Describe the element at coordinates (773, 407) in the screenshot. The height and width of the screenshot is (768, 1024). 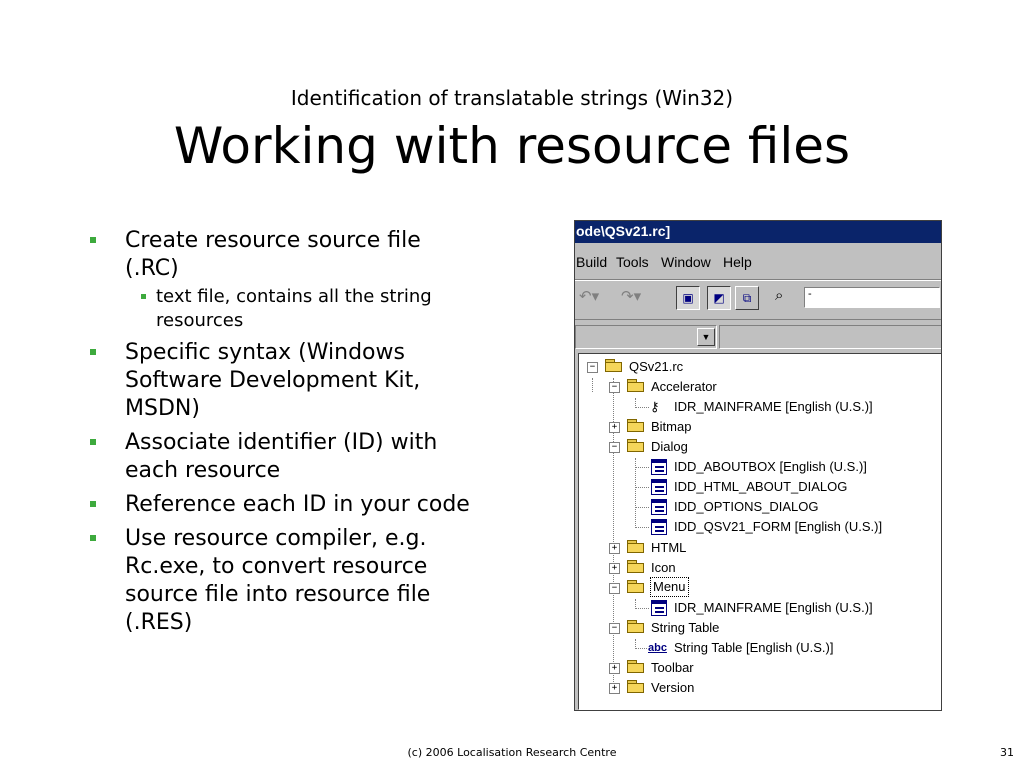
I see `tree-node-accel-item: IDR_MAINFRAME [English (U.S.)]` at that location.